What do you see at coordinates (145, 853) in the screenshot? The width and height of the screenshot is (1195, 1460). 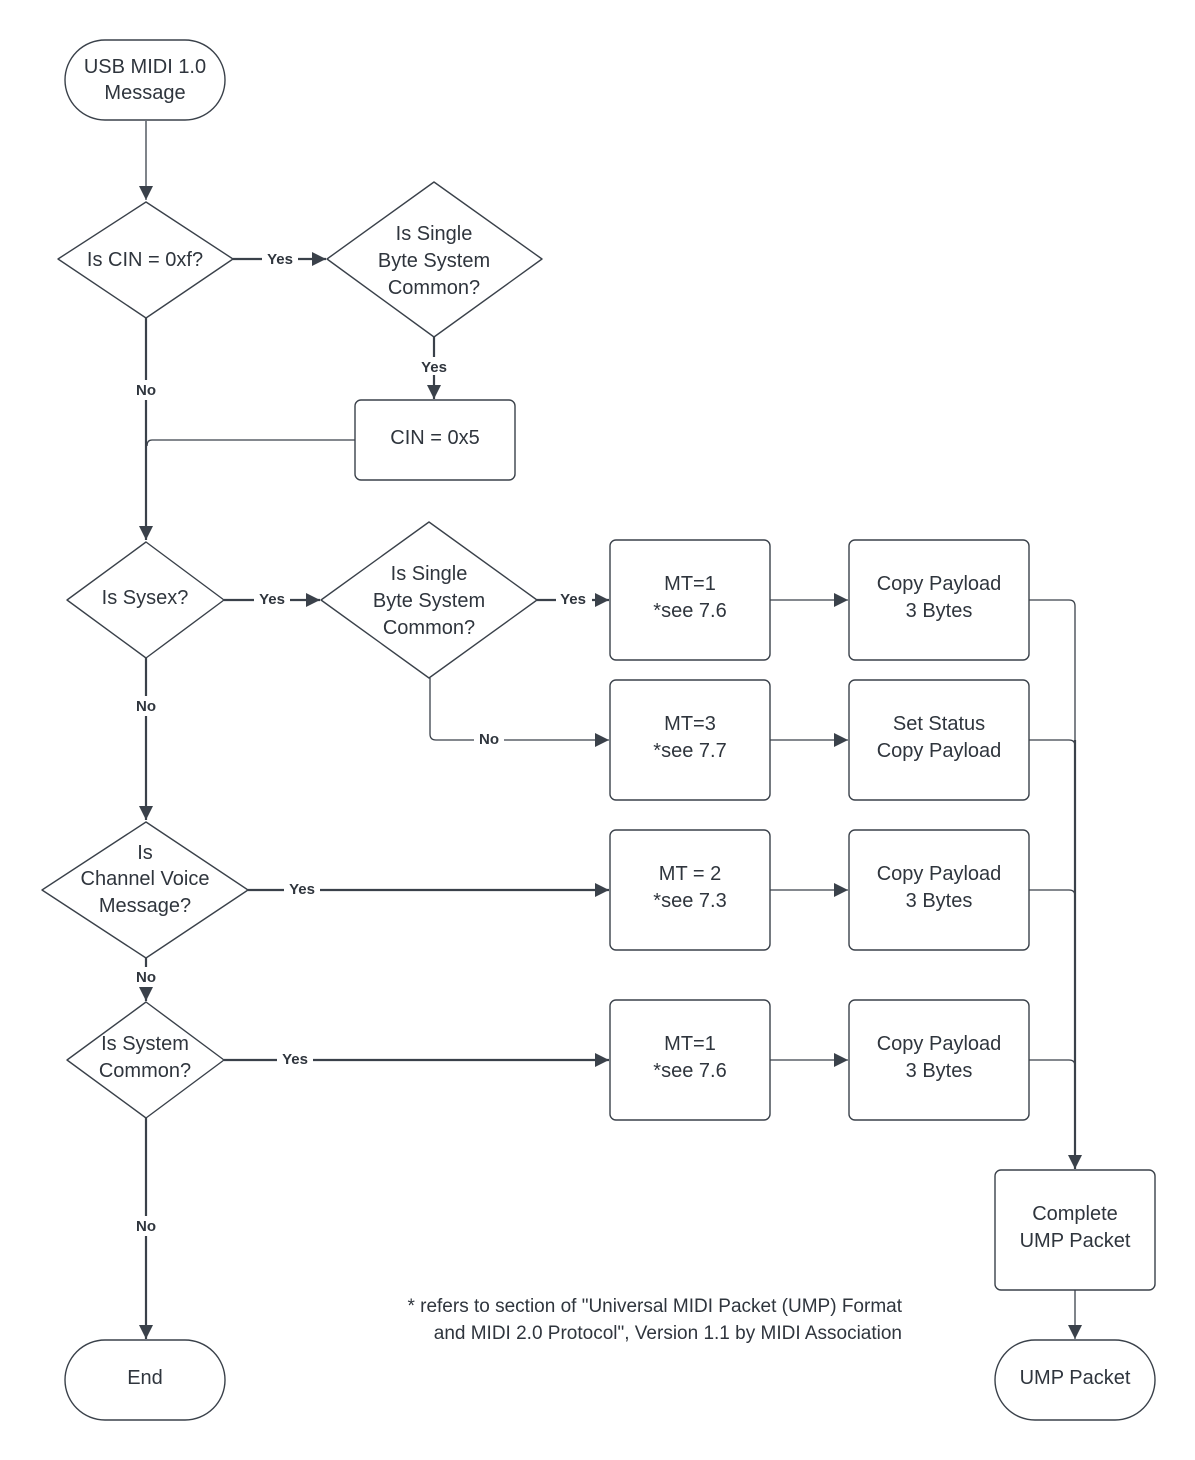 I see `node-is-channel-voice-line-1: Is` at bounding box center [145, 853].